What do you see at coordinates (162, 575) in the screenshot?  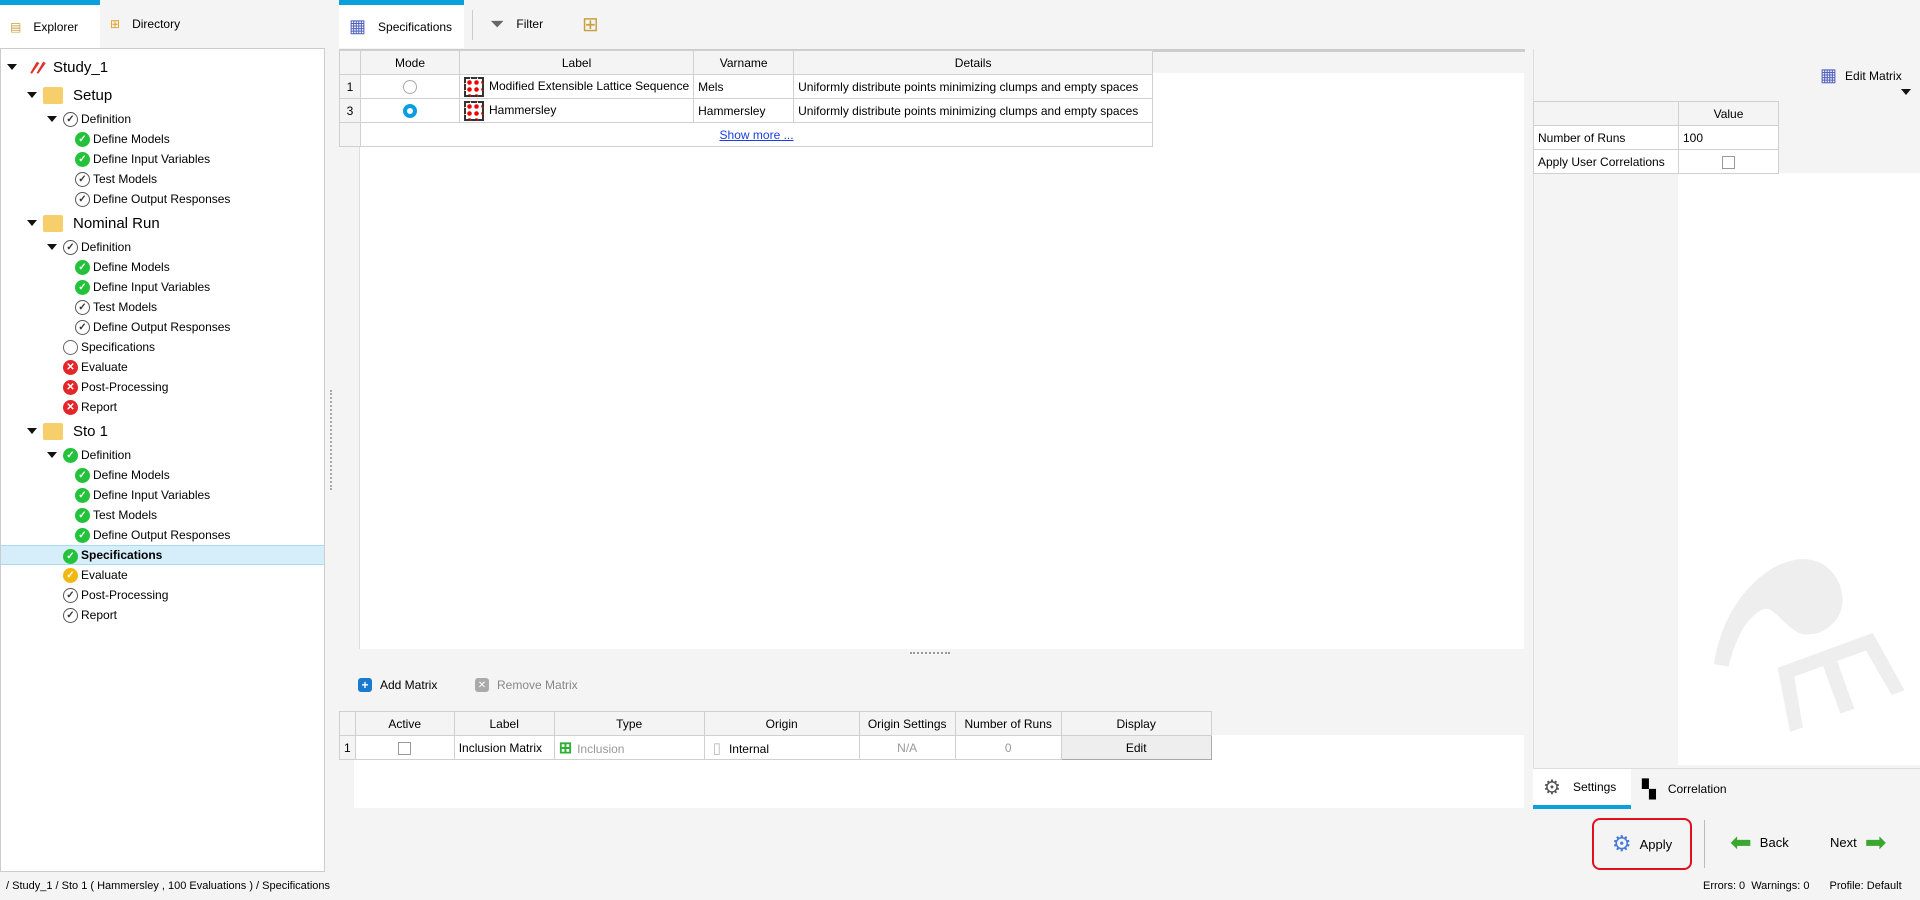 I see `tree-item: ✓ Evaluate` at bounding box center [162, 575].